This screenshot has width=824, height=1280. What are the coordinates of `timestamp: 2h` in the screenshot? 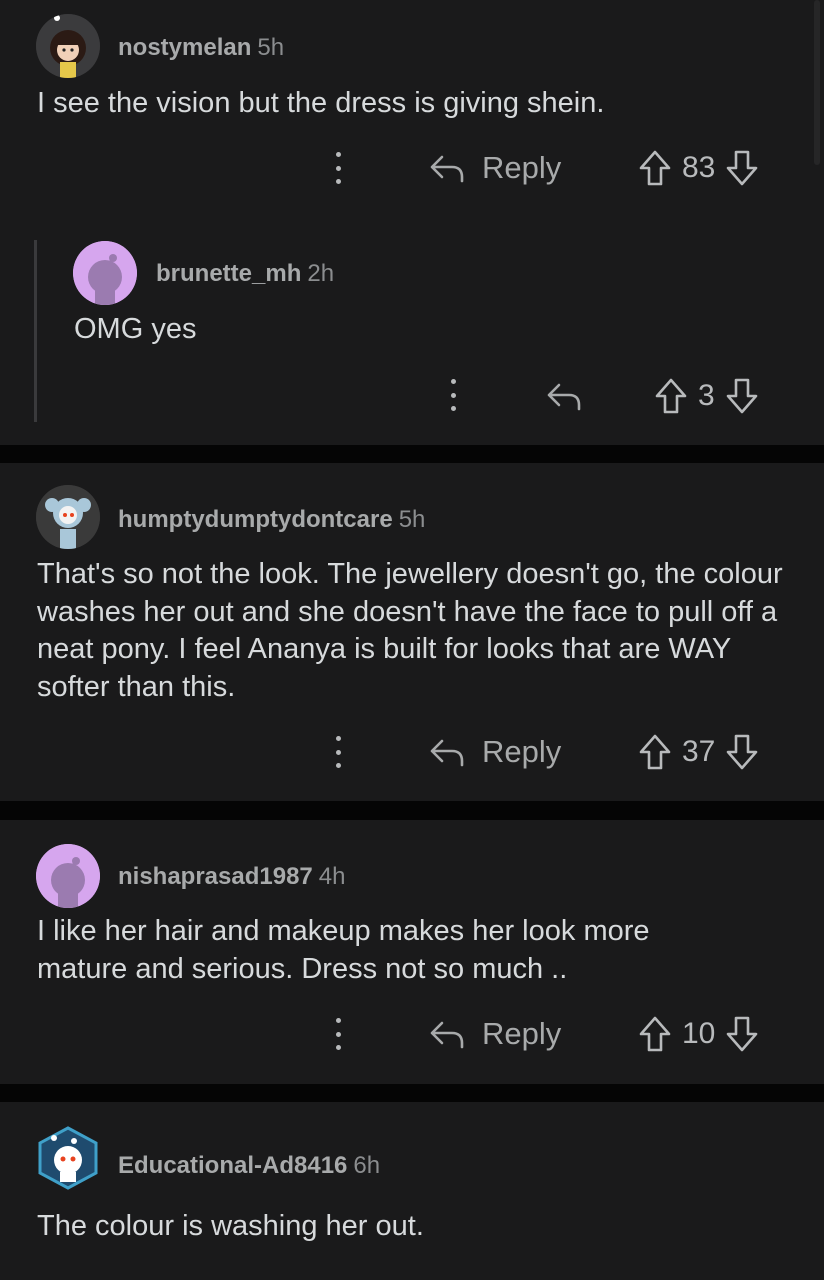 It's located at (321, 273).